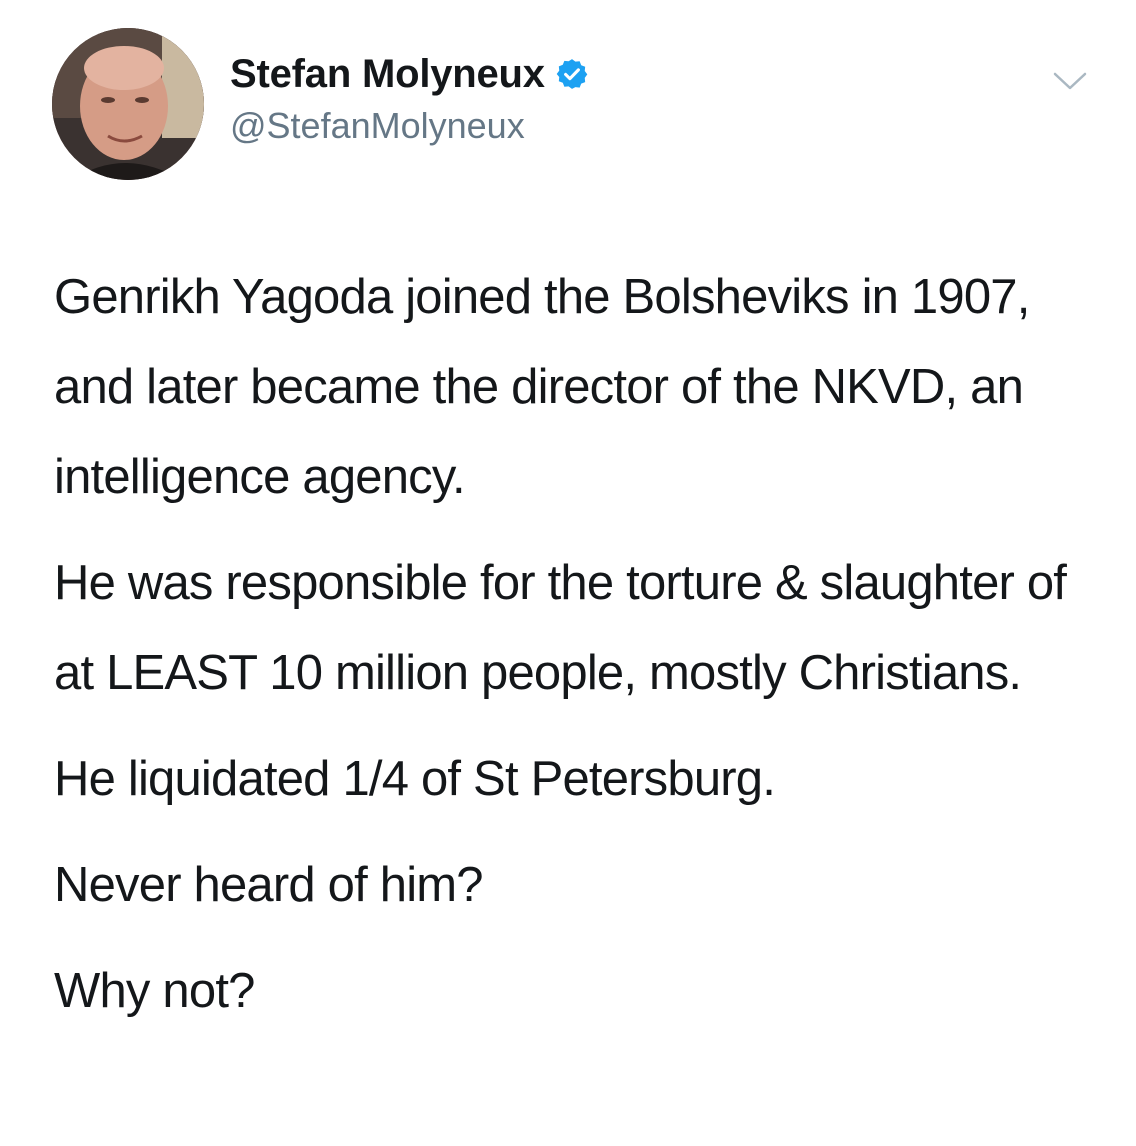 The image size is (1136, 1146). I want to click on tweet-paragraph: He liquidated 1/4 of St Petersburg., so click(415, 779).